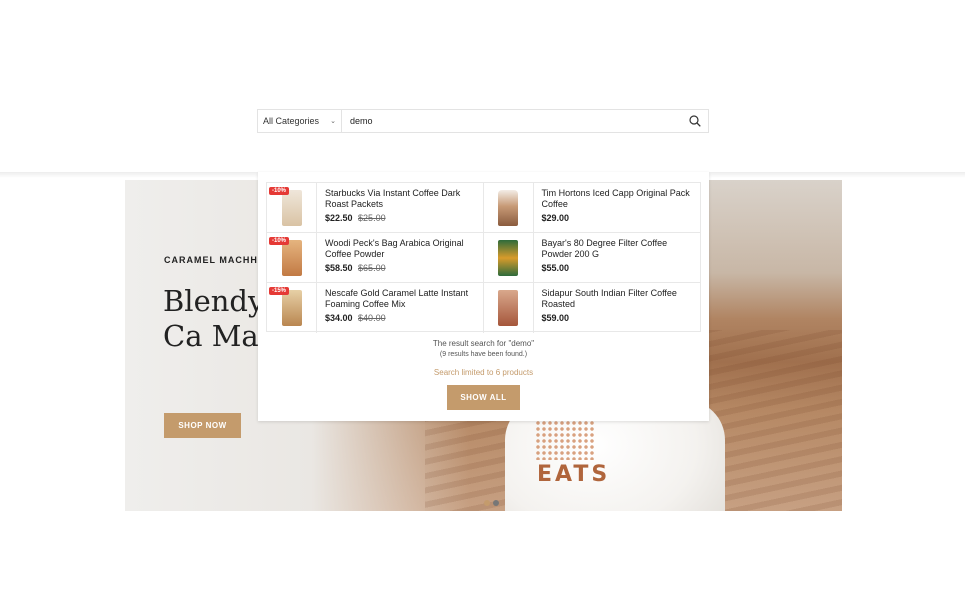  I want to click on search-icon, so click(695, 121).